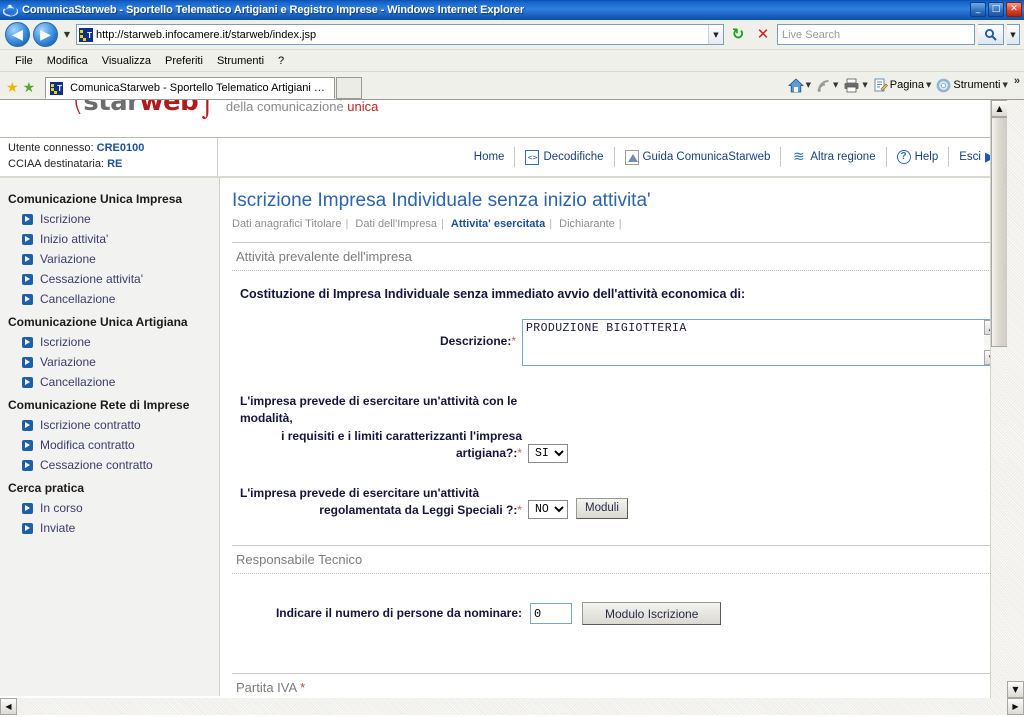 The image size is (1024, 717). I want to click on required-asterisk: *, so click(303, 688).